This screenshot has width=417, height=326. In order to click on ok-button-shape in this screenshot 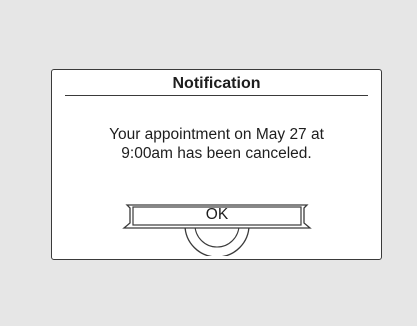, I will do `click(217, 230)`.